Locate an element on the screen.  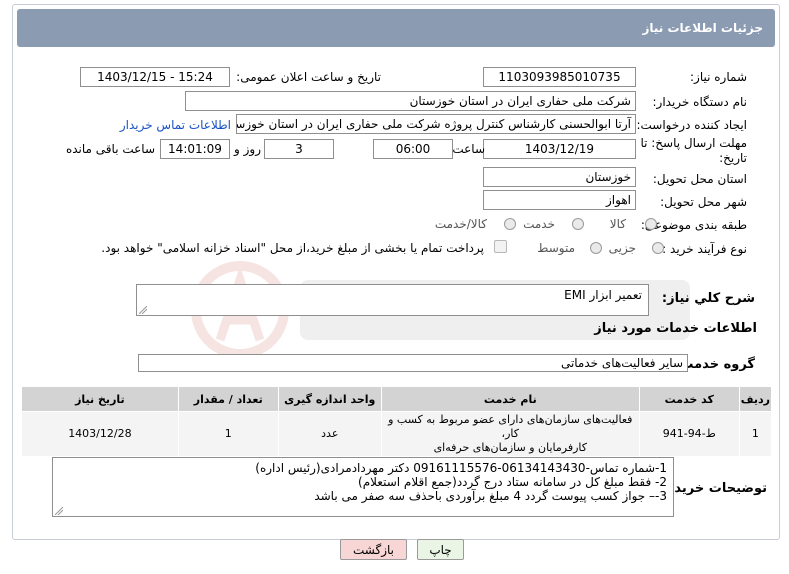
buyer-org-label: نام دستگاه خریدار: is located at coordinates (700, 102).